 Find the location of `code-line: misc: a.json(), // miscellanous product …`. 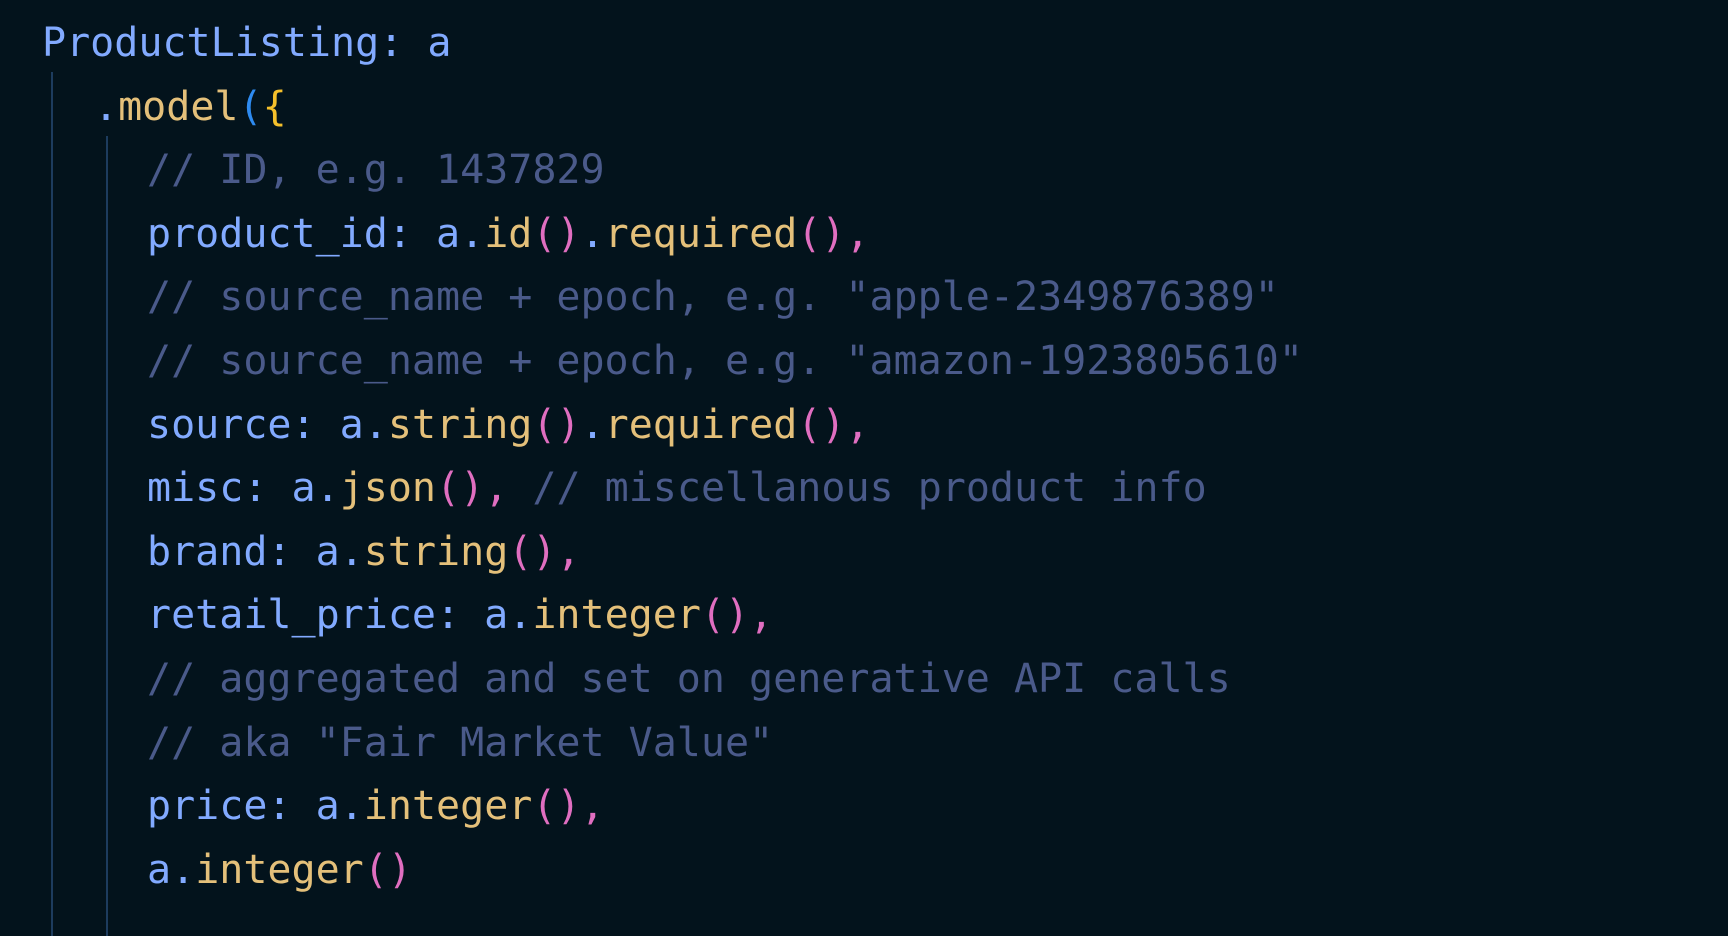

code-line: misc: a.json(), // miscellanous product … is located at coordinates (864, 489).